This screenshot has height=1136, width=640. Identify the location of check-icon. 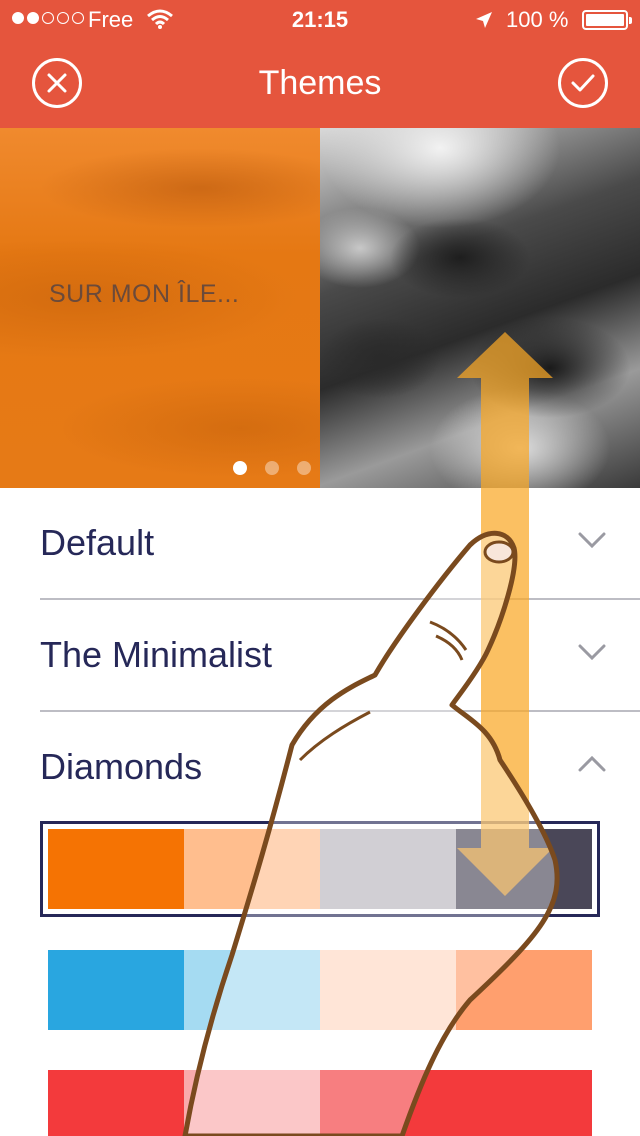
(583, 83).